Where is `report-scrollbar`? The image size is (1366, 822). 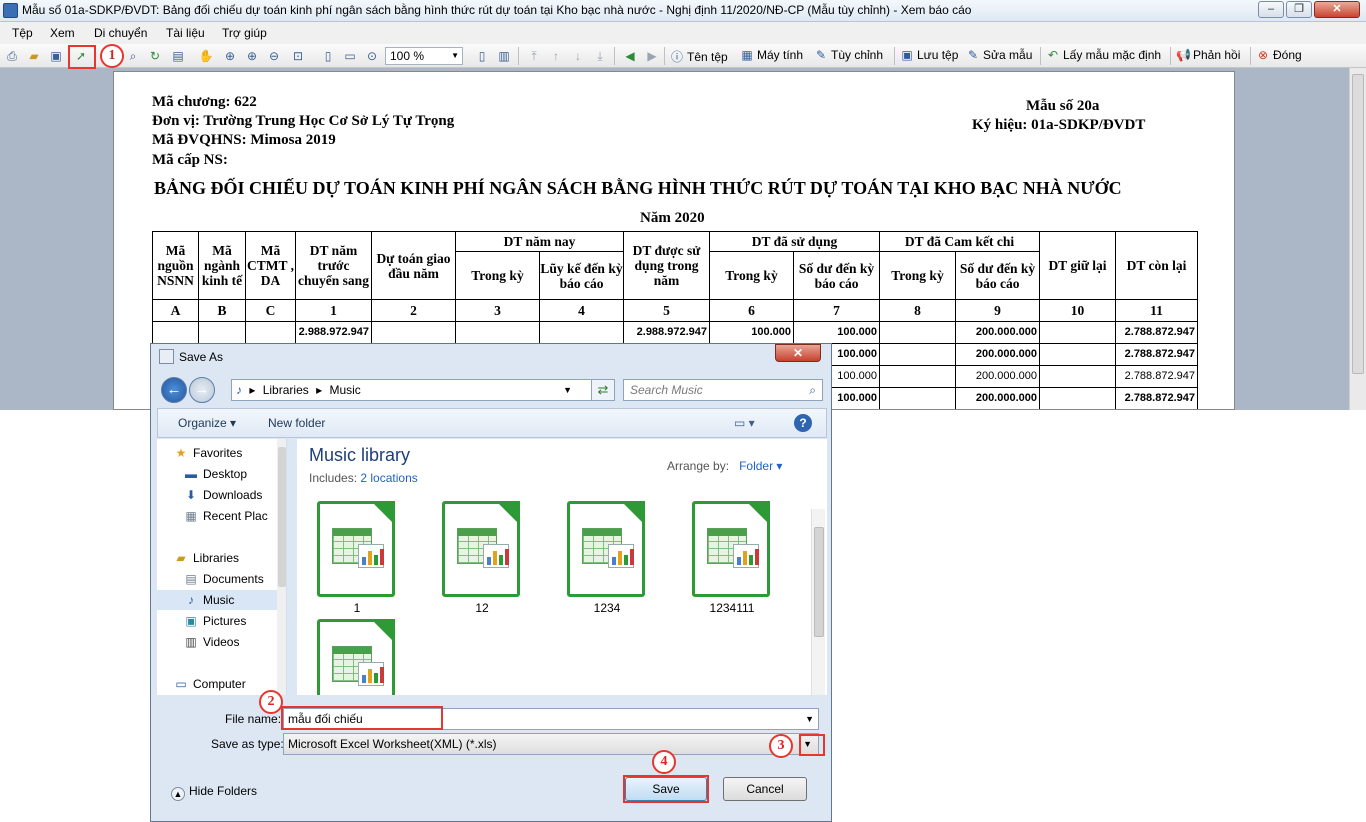
report-scrollbar is located at coordinates (1357, 239).